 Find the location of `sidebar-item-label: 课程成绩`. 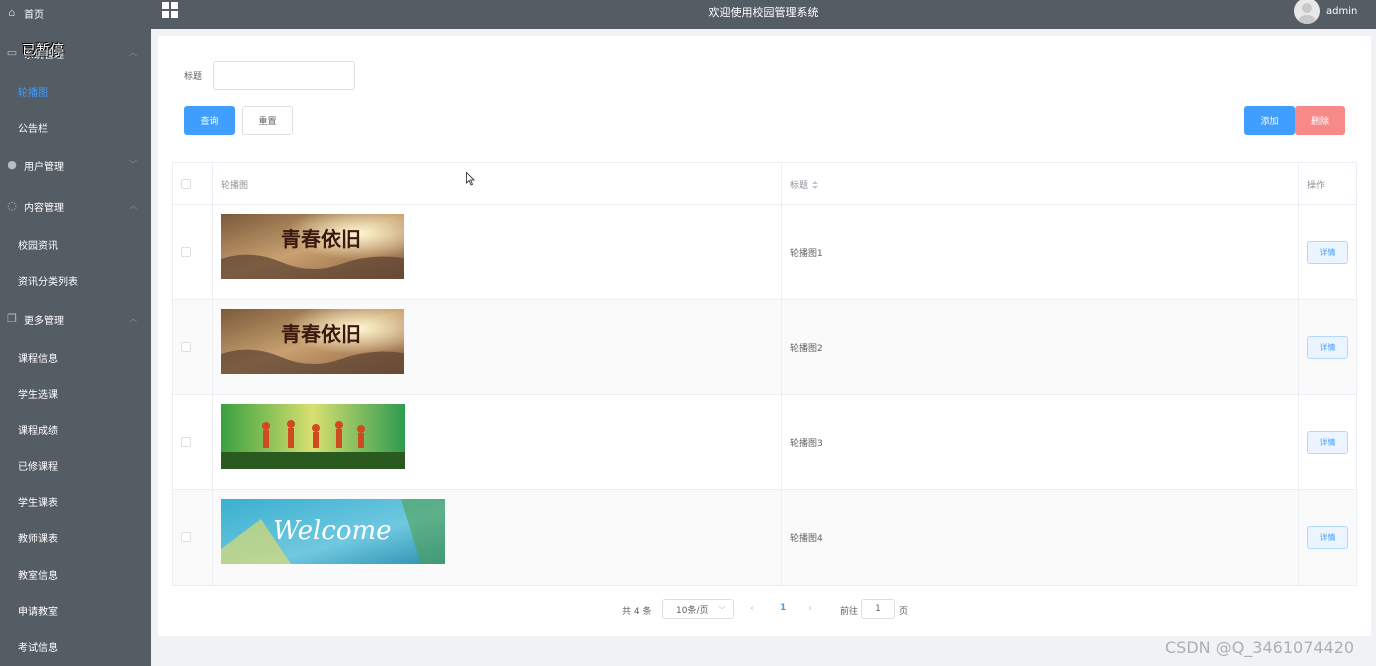

sidebar-item-label: 课程成绩 is located at coordinates (38, 431).